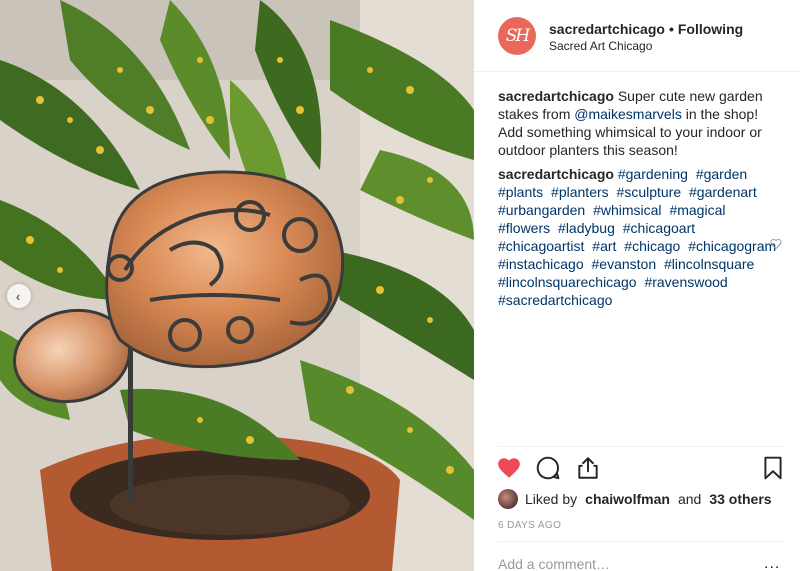  I want to click on likes-prefix: Liked by, so click(551, 499).